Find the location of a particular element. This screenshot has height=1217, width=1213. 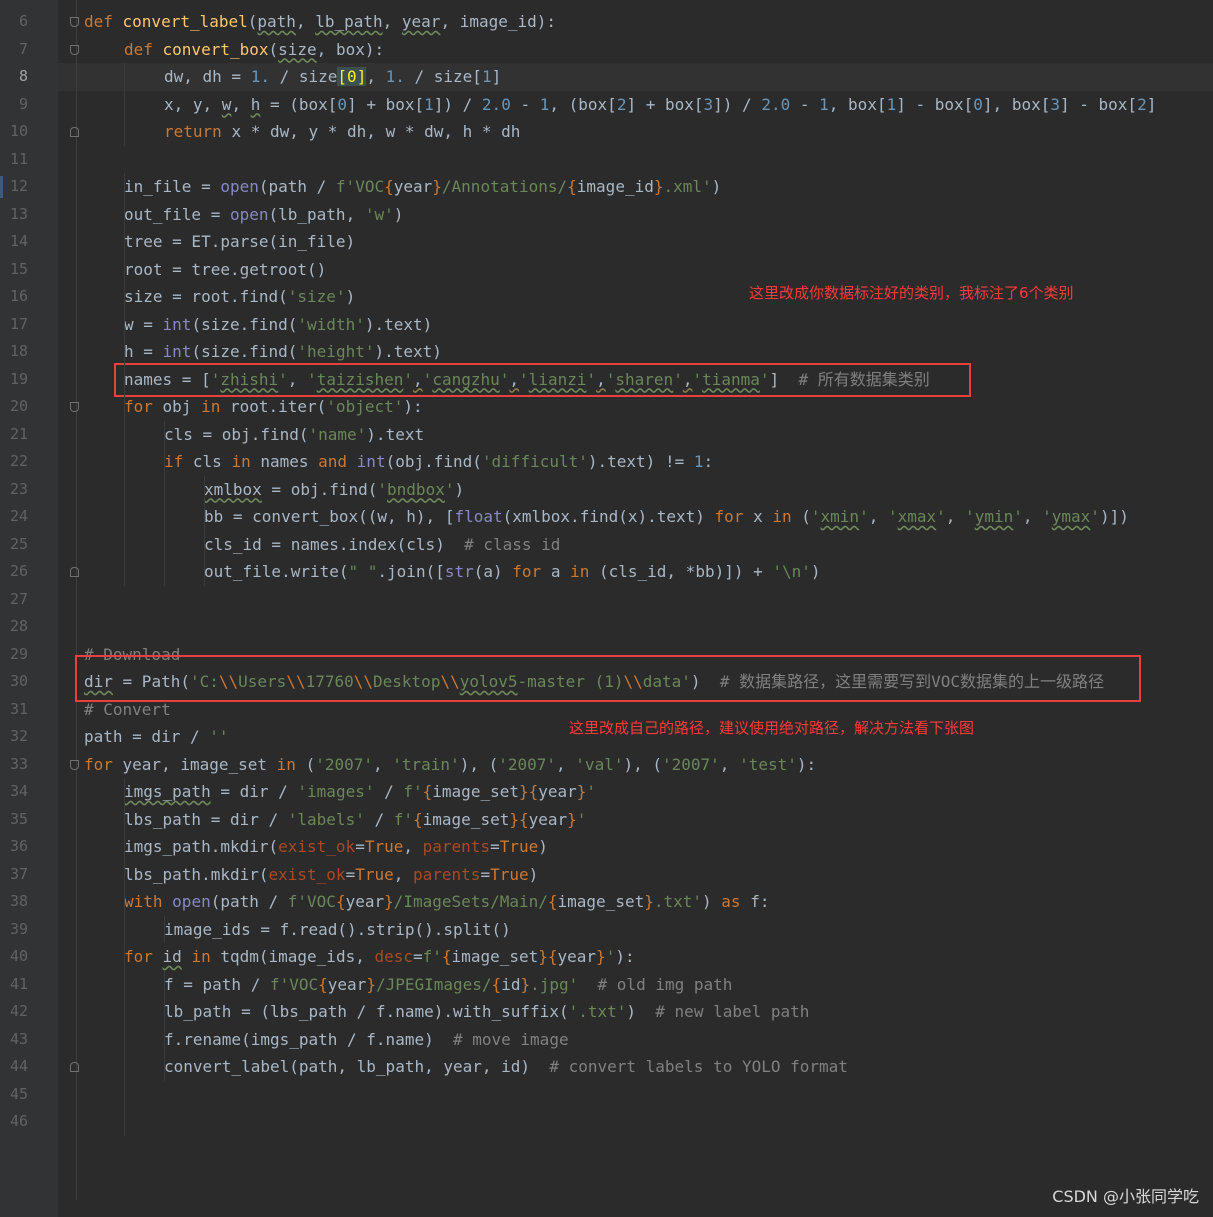

code-line-32: path = dir / '' is located at coordinates (156, 737).